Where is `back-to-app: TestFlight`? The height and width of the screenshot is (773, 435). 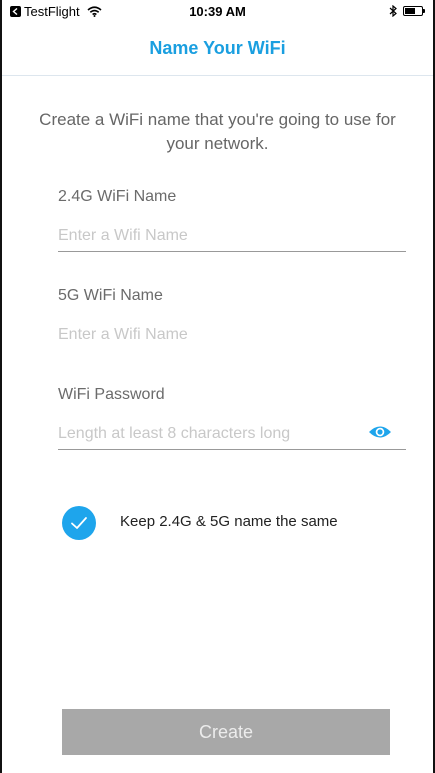 back-to-app: TestFlight is located at coordinates (56, 11).